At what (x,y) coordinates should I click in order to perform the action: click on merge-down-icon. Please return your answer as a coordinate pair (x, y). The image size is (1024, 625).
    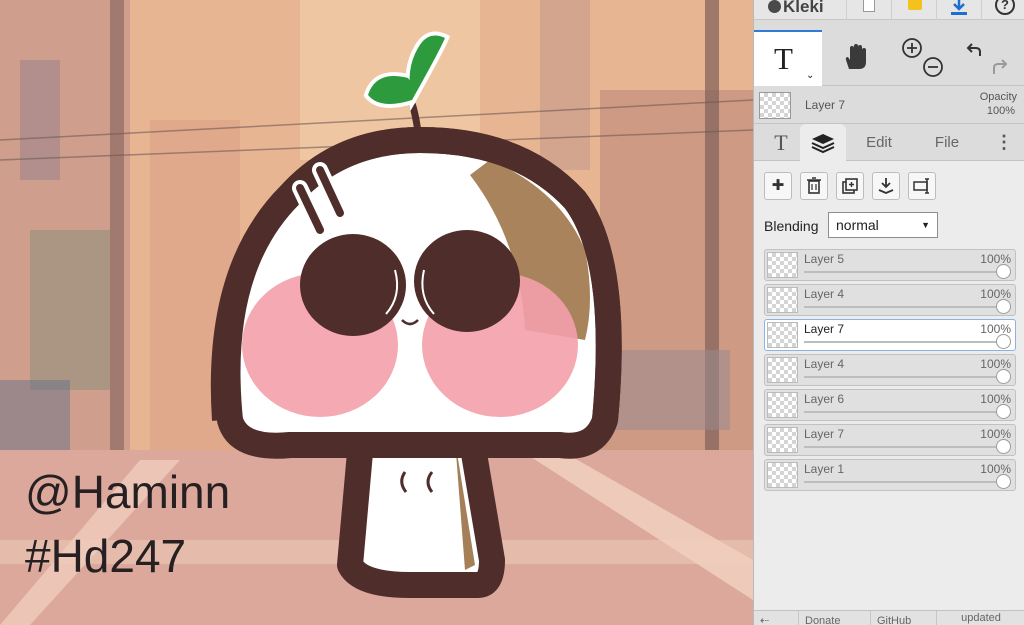
    Looking at the image, I should click on (886, 186).